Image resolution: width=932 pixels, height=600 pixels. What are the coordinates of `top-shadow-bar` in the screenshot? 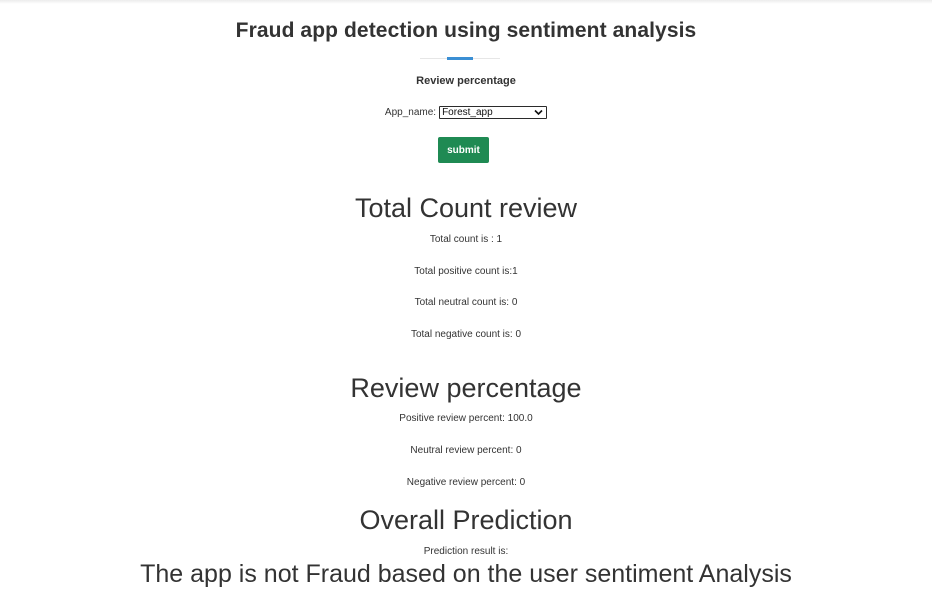 It's located at (466, 2).